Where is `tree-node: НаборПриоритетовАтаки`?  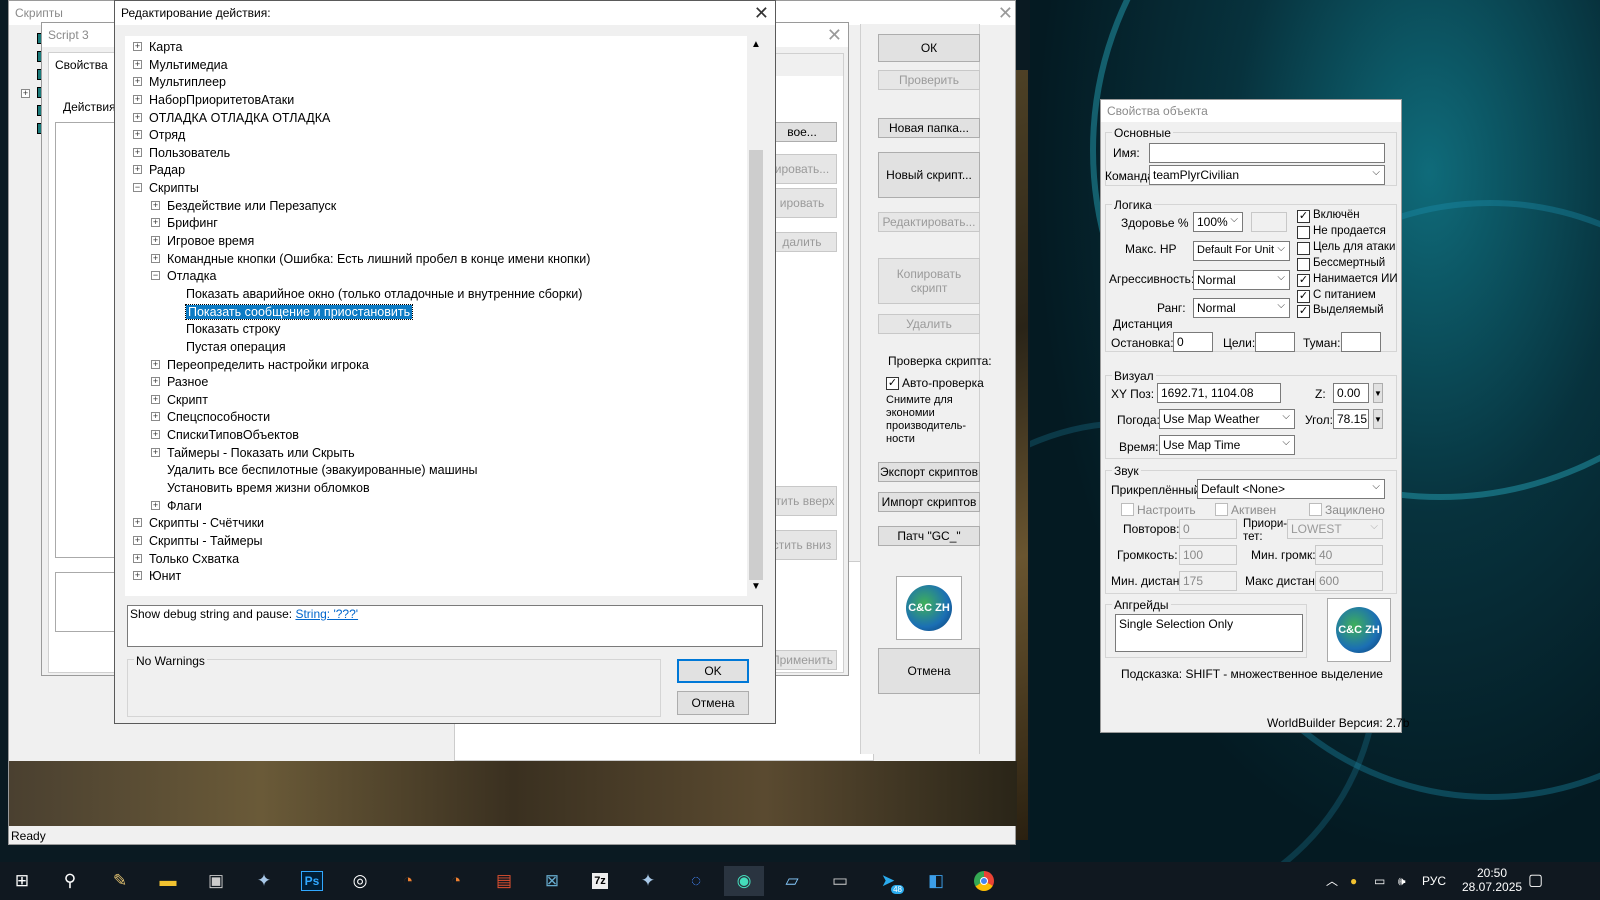 tree-node: НаборПриоритетовАтаки is located at coordinates (221, 100).